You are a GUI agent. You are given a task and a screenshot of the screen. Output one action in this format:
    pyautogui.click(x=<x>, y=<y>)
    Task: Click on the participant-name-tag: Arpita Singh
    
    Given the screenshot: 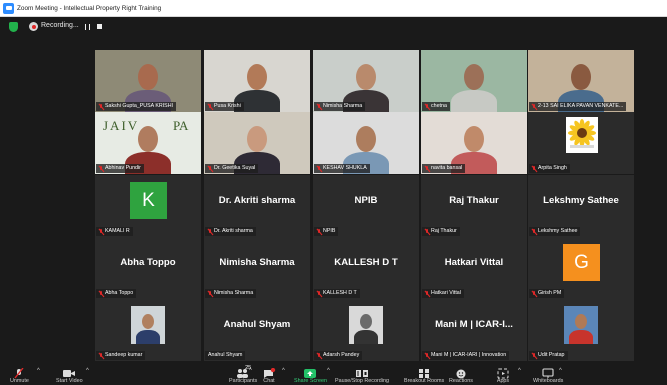 What is the action you would take?
    pyautogui.click(x=549, y=168)
    